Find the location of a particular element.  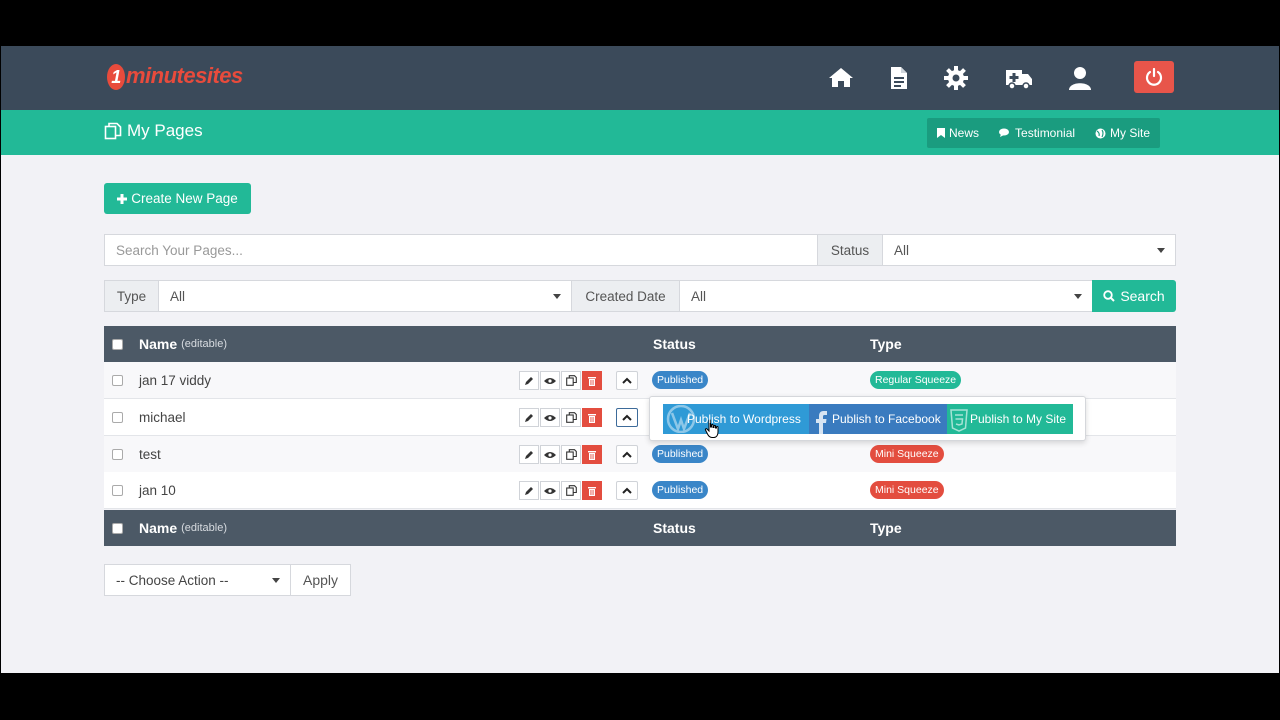

choose-action-value: -- Choose Action -- is located at coordinates (172, 580).